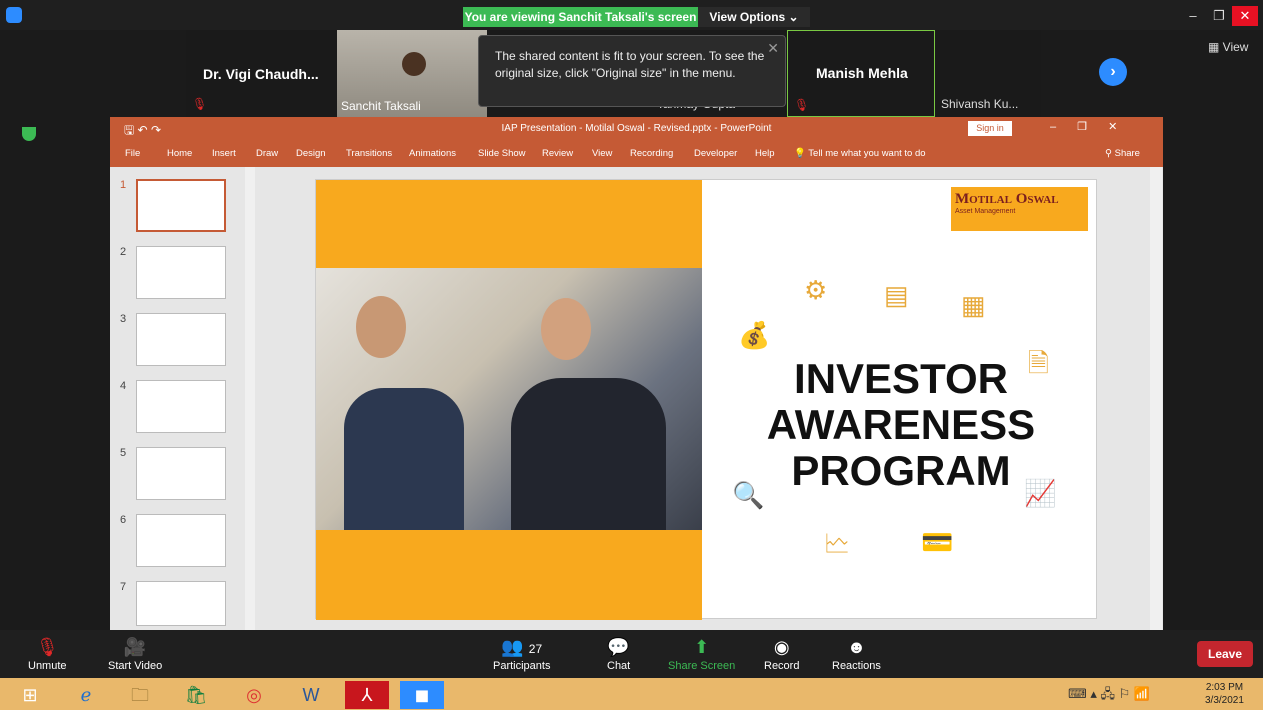  Describe the element at coordinates (754, 17) in the screenshot. I see `view-options-button: View Options ⌄` at that location.